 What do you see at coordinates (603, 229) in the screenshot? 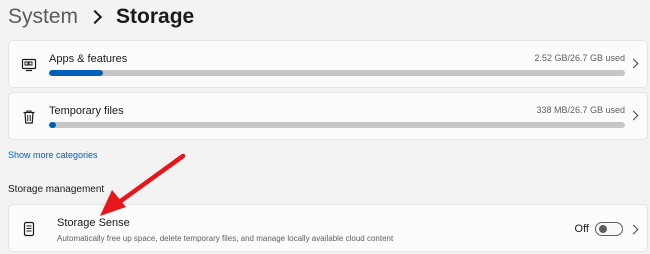
I see `toggle-knob` at bounding box center [603, 229].